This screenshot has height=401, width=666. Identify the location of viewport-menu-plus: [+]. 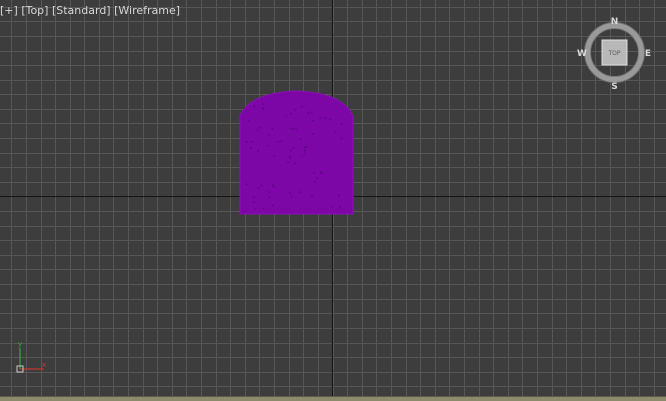
(9, 10).